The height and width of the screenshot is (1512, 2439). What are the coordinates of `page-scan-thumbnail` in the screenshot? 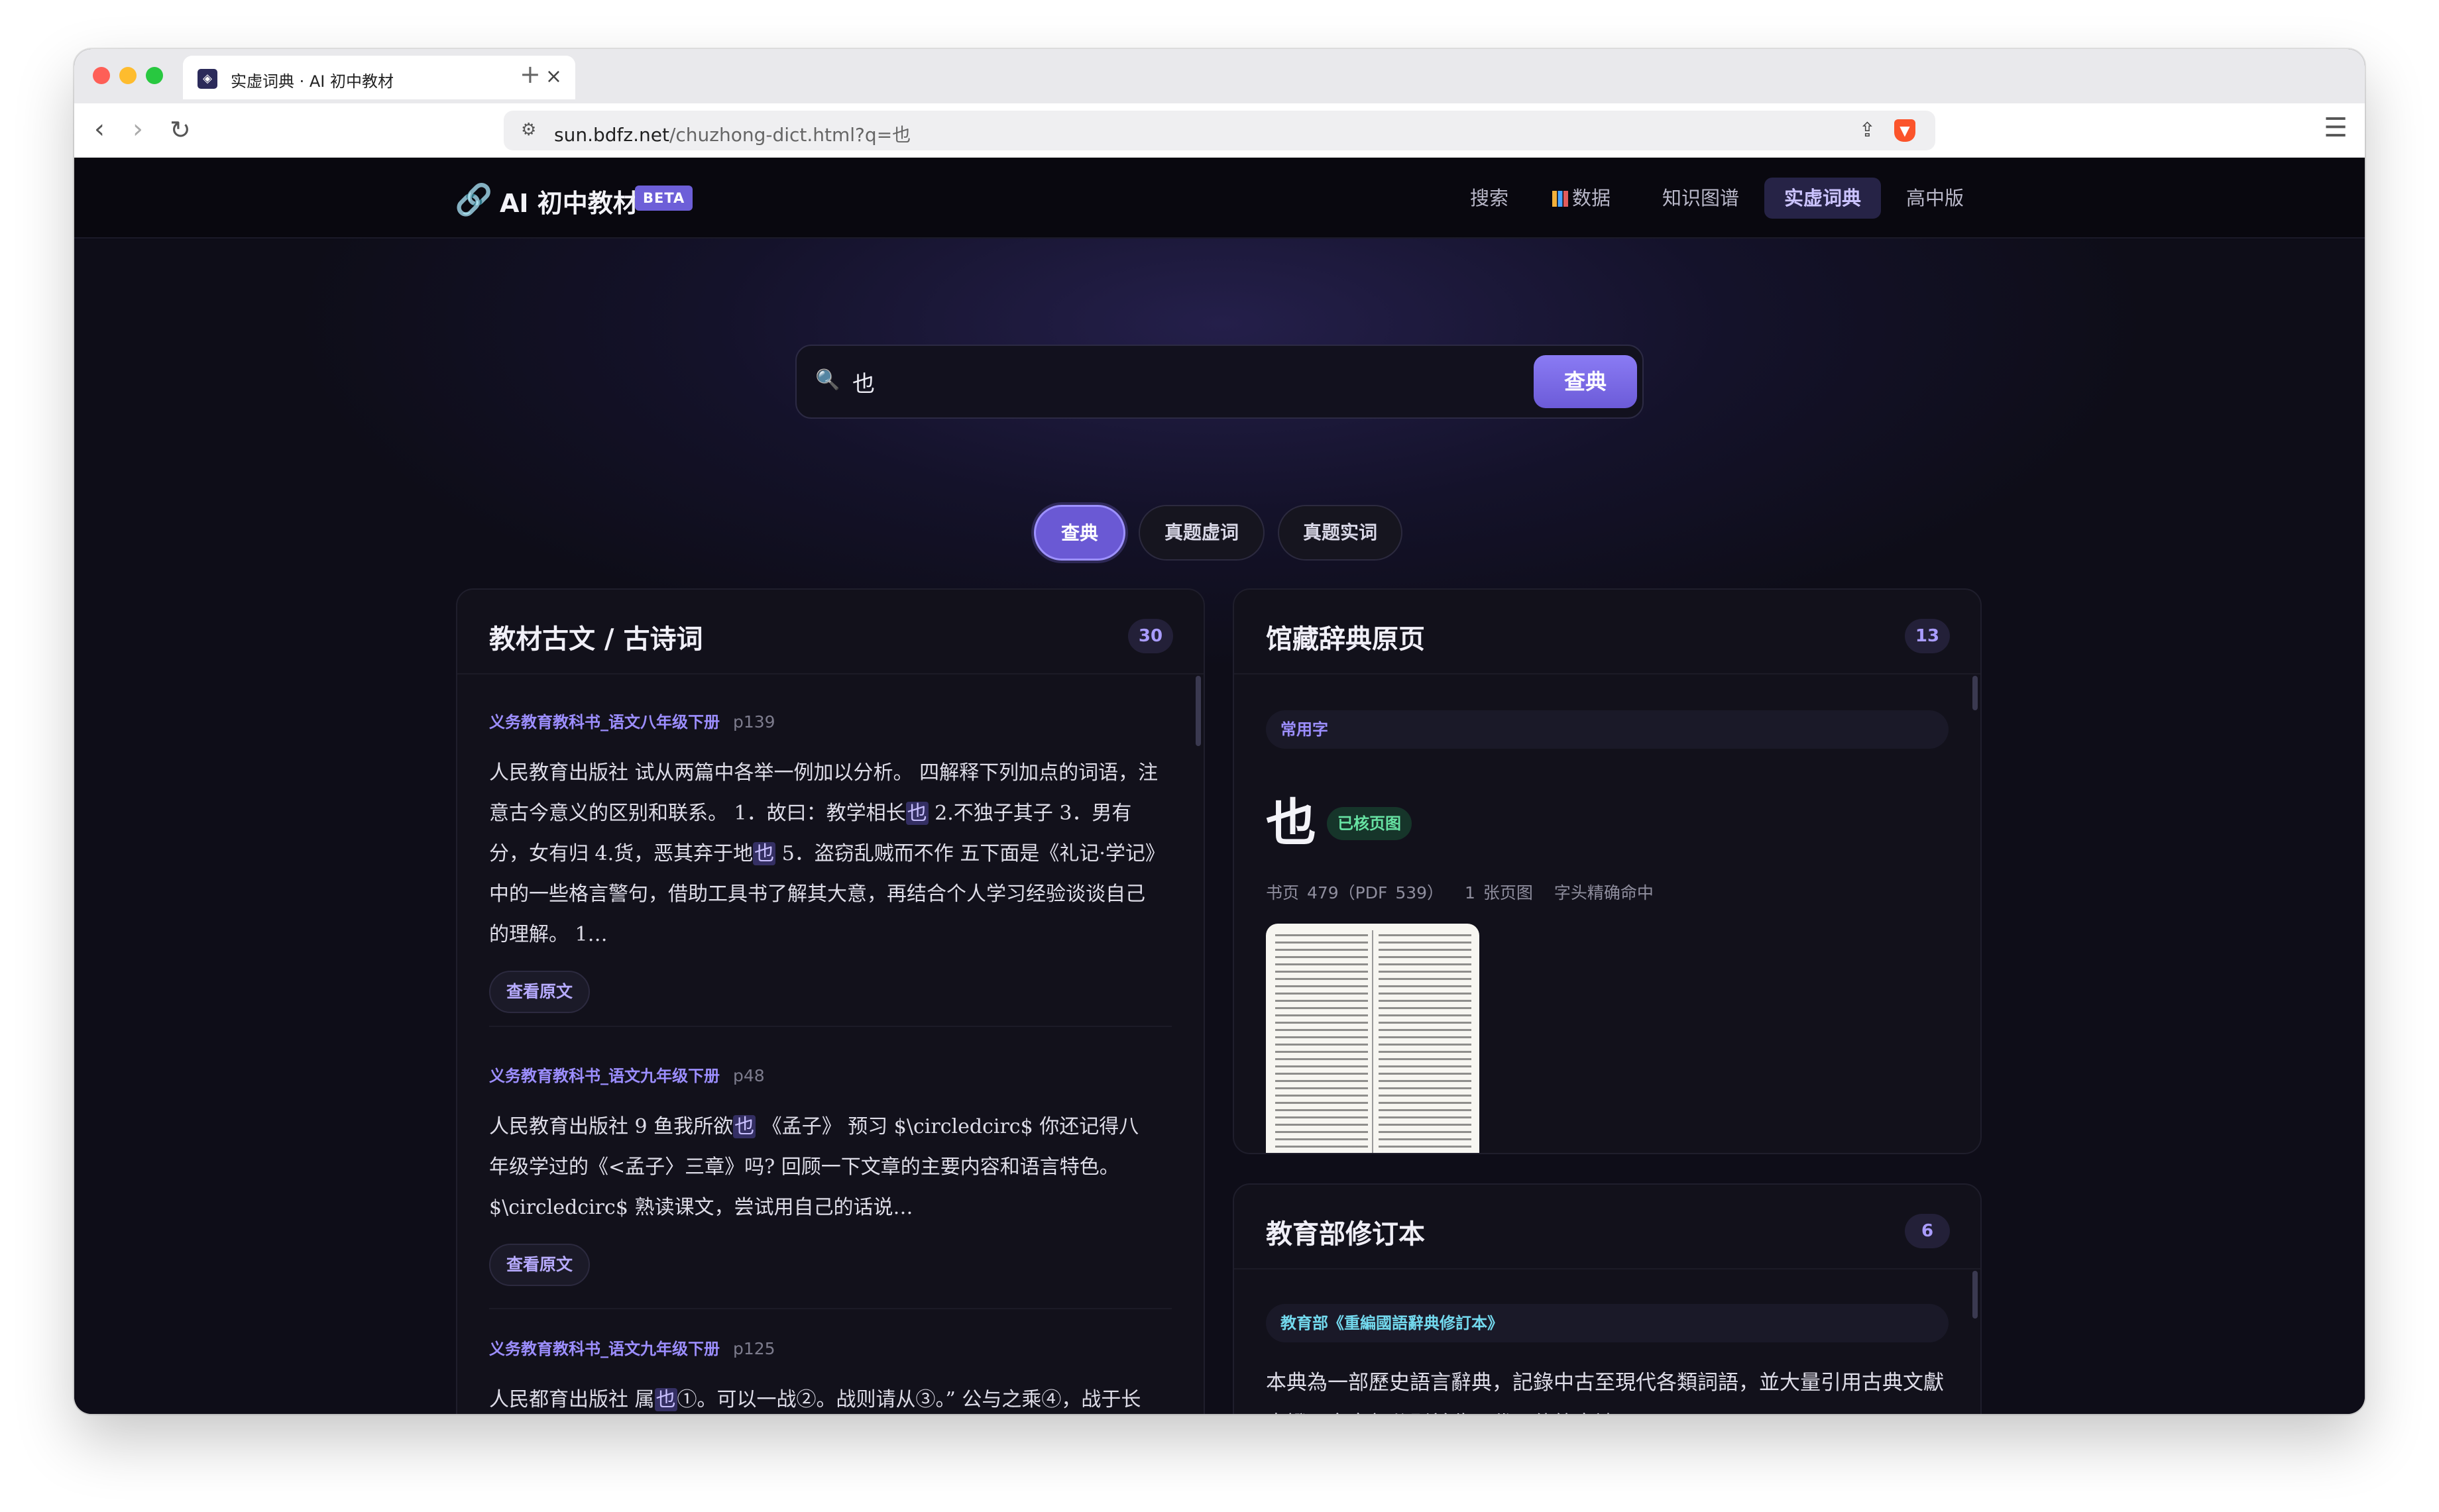 It's located at (1372, 1038).